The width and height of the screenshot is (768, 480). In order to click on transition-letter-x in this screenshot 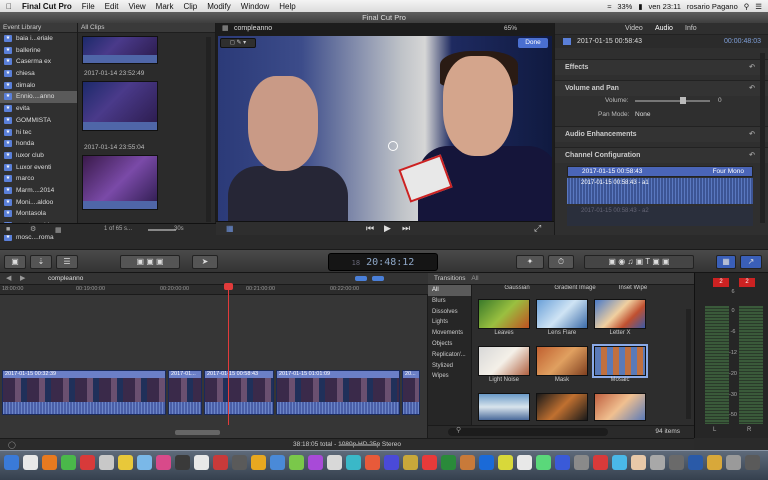, I will do `click(620, 314)`.